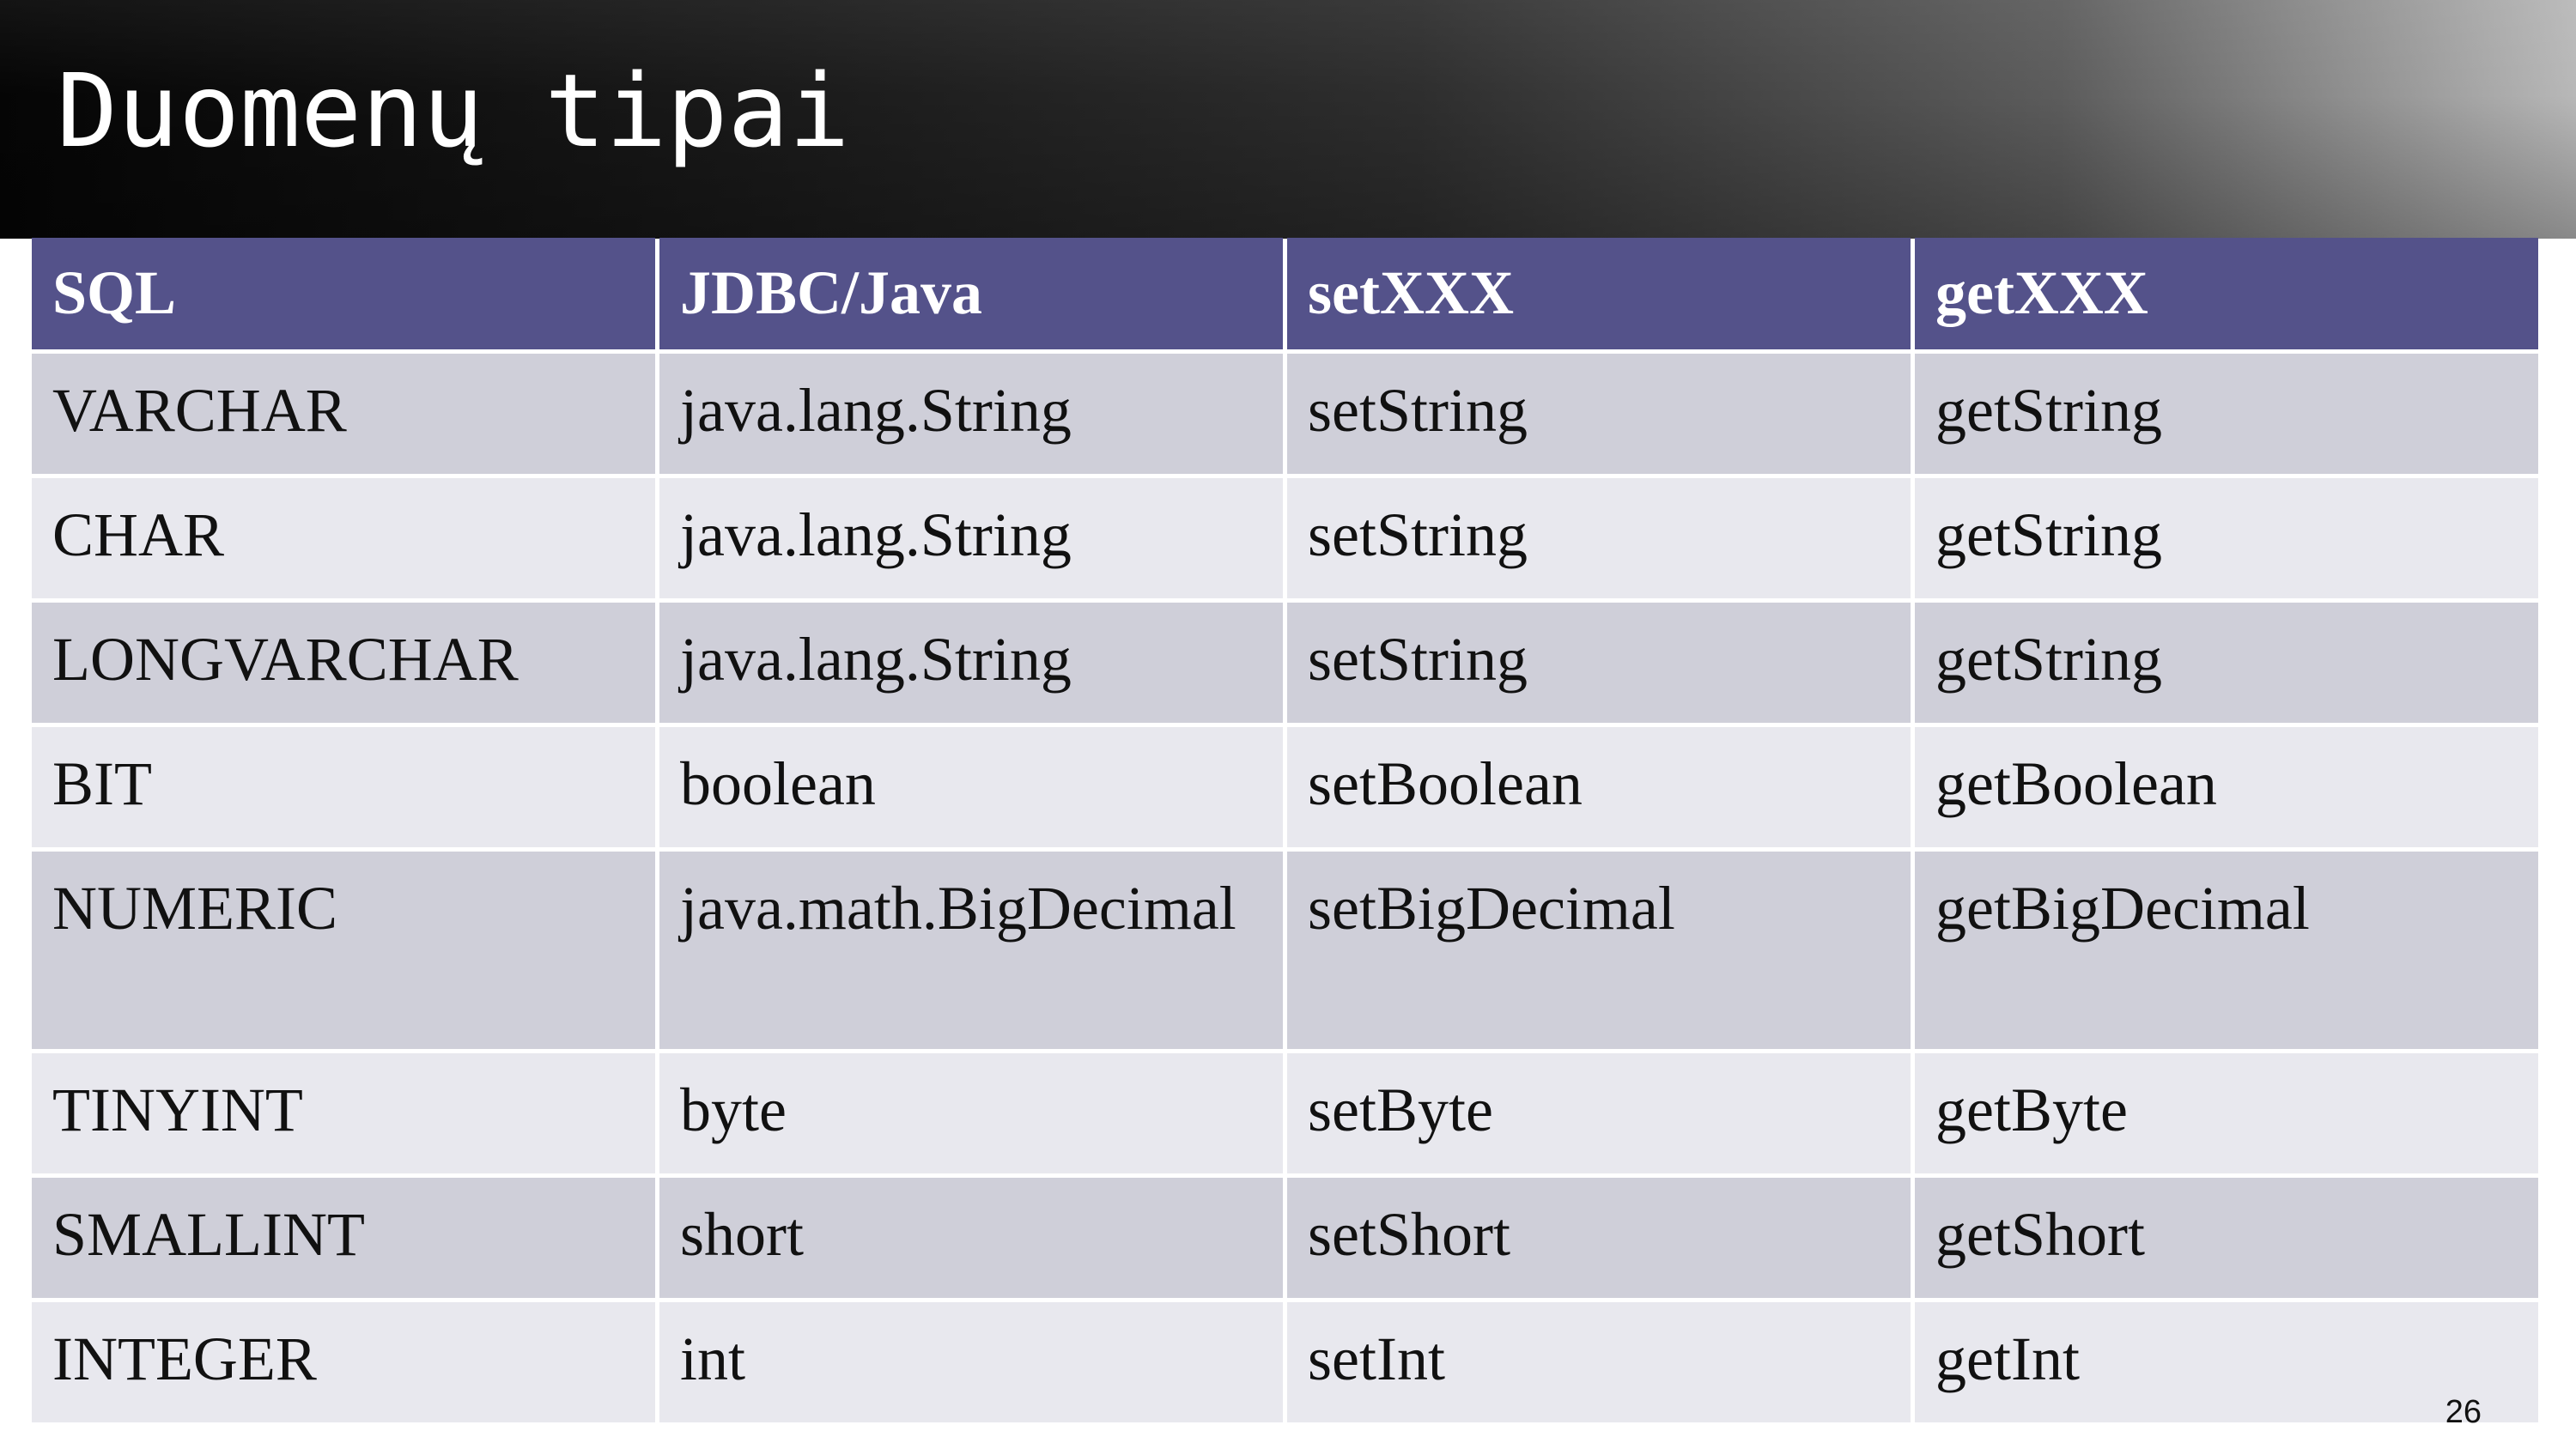  I want to click on cell-java: java.math.BigDecimal, so click(971, 951).